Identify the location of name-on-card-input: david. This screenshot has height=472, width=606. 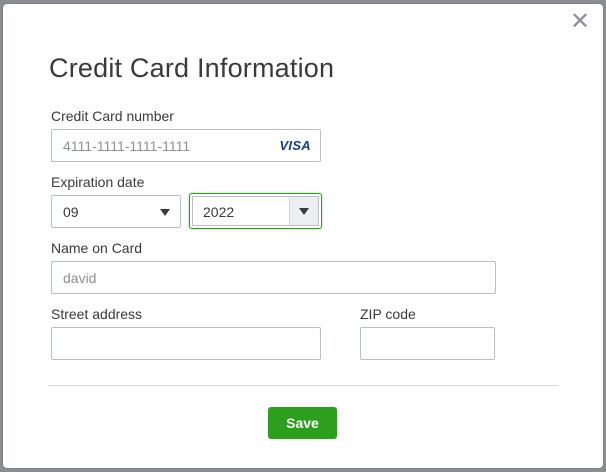
(273, 277).